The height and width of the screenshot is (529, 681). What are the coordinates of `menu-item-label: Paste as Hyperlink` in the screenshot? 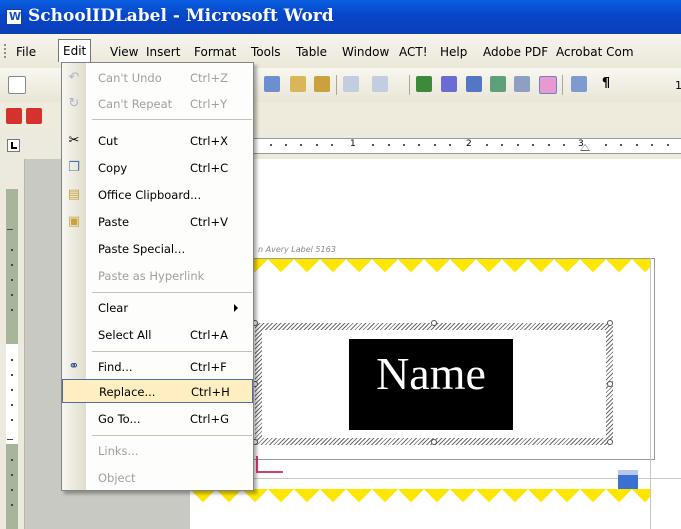 It's located at (151, 276).